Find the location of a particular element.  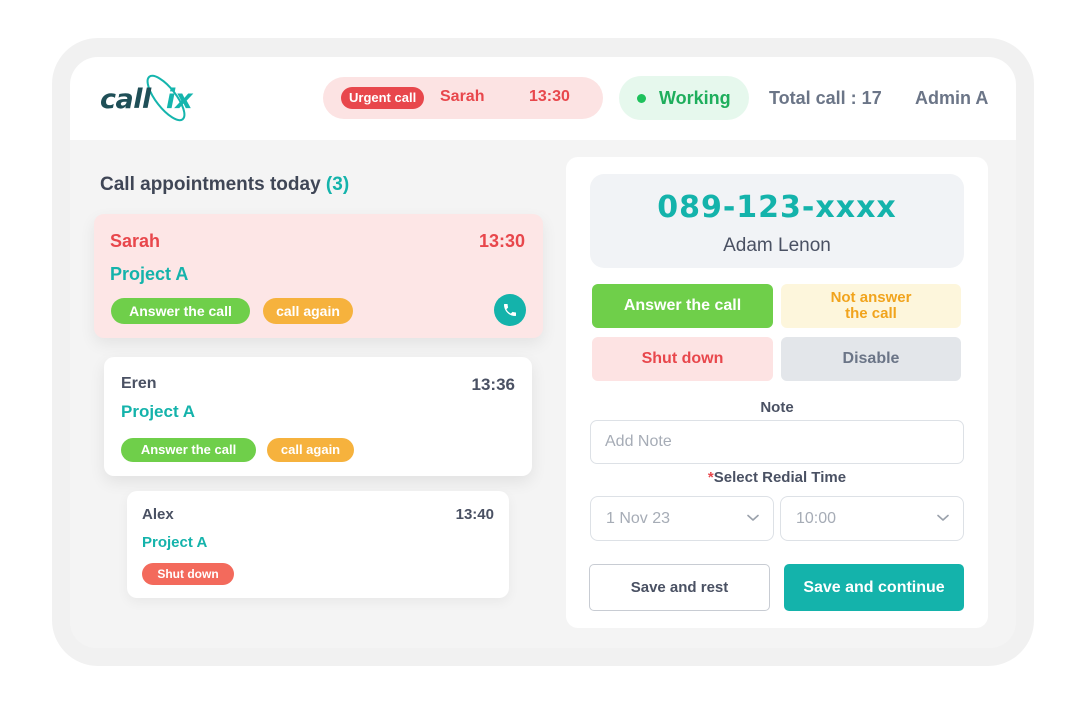

not-answer-label-line1: Not answer is located at coordinates (871, 298).